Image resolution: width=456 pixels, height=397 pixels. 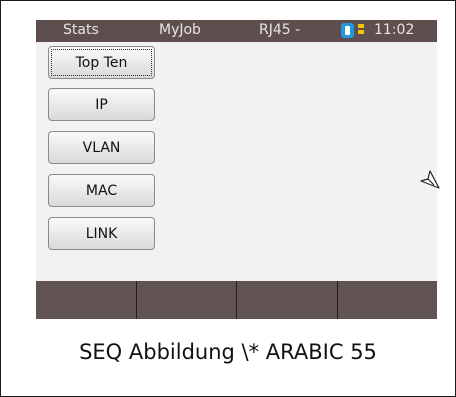 I want to click on softkey-bar, so click(x=236, y=300).